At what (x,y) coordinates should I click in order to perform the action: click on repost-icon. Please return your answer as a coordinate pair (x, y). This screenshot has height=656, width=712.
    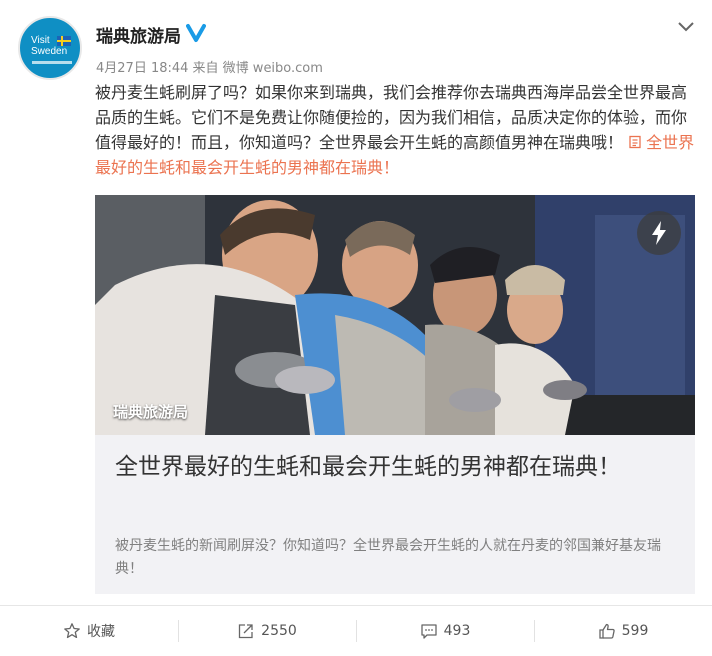
    Looking at the image, I should click on (246, 631).